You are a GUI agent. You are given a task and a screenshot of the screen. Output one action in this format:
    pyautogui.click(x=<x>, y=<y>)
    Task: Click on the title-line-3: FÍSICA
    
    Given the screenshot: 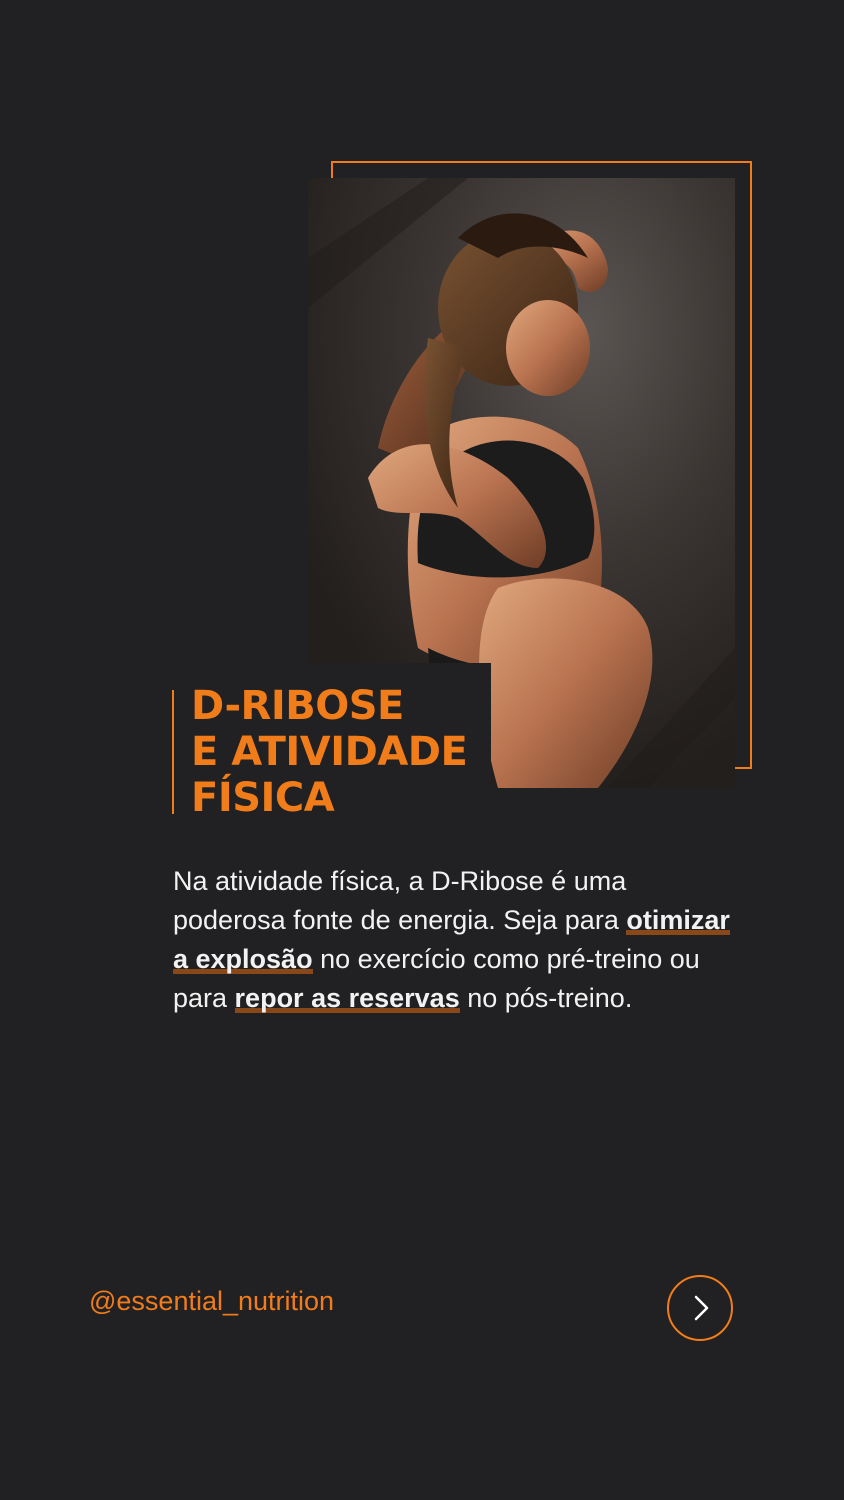 What is the action you would take?
    pyautogui.click(x=263, y=798)
    